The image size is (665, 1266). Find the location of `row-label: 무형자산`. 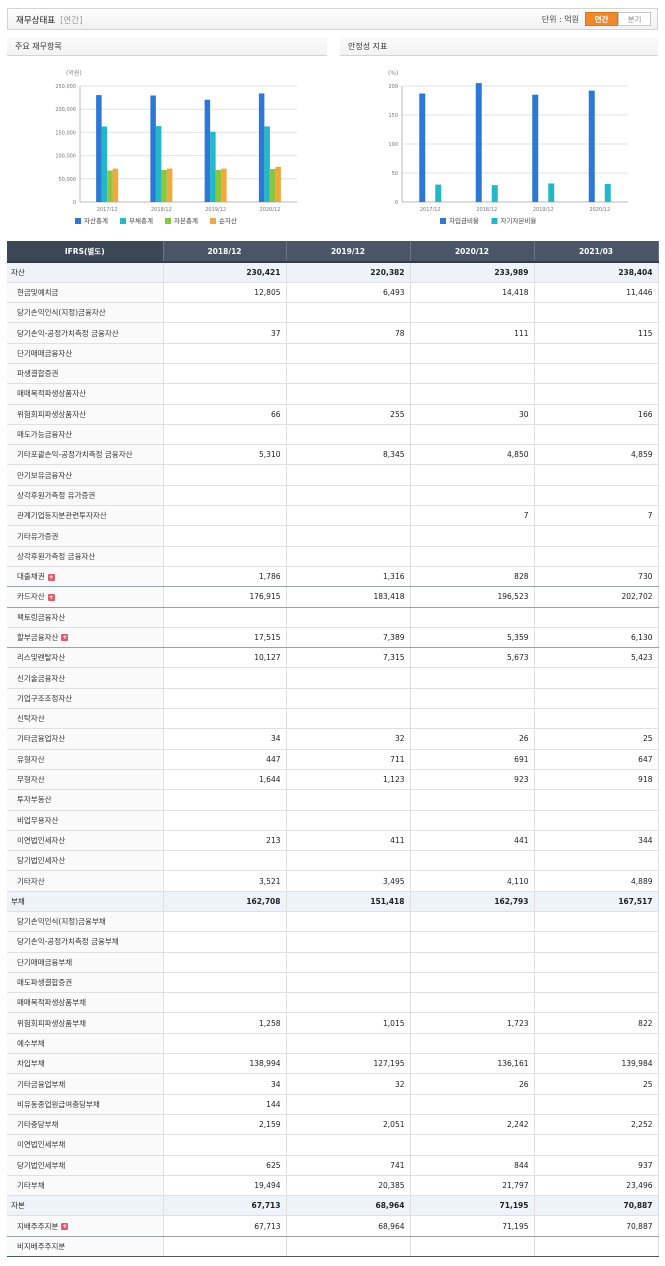

row-label: 무형자산 is located at coordinates (85, 780).